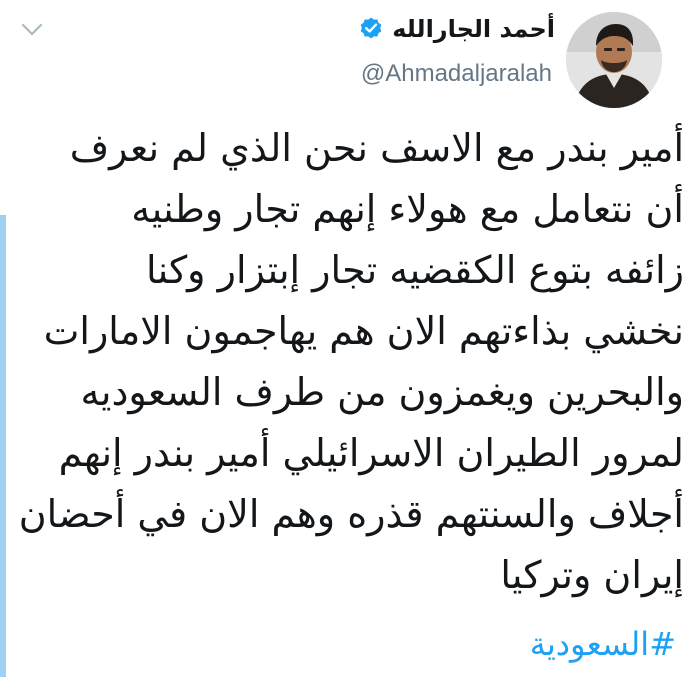  What do you see at coordinates (415, 270) in the screenshot?
I see `tweet-line: زائفه بتوع الكقضيه تجار إبتزار وكنا` at bounding box center [415, 270].